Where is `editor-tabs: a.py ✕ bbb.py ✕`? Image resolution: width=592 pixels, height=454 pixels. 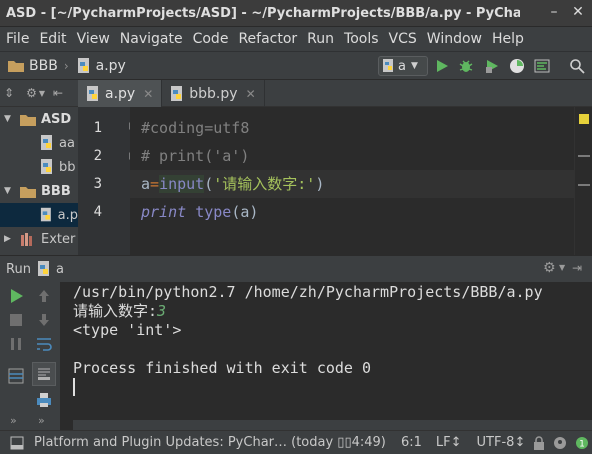 editor-tabs: a.py ✕ bbb.py ✕ is located at coordinates (335, 93).